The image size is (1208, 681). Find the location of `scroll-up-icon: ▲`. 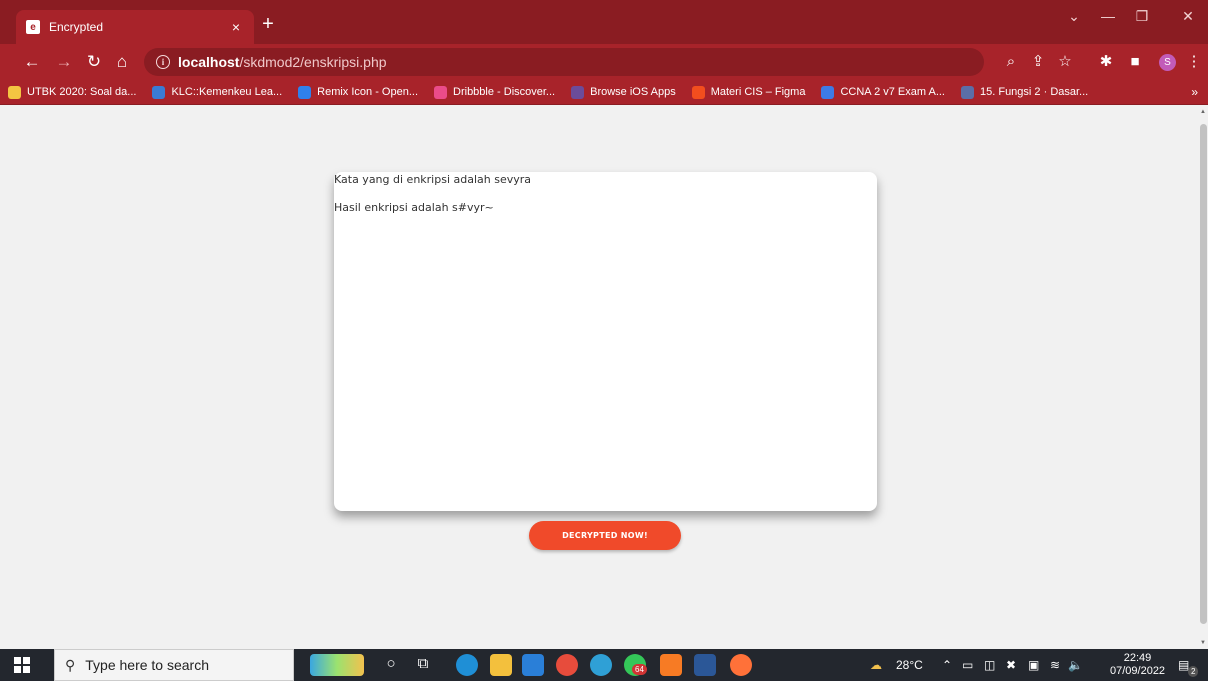

scroll-up-icon: ▲ is located at coordinates (1203, 112).